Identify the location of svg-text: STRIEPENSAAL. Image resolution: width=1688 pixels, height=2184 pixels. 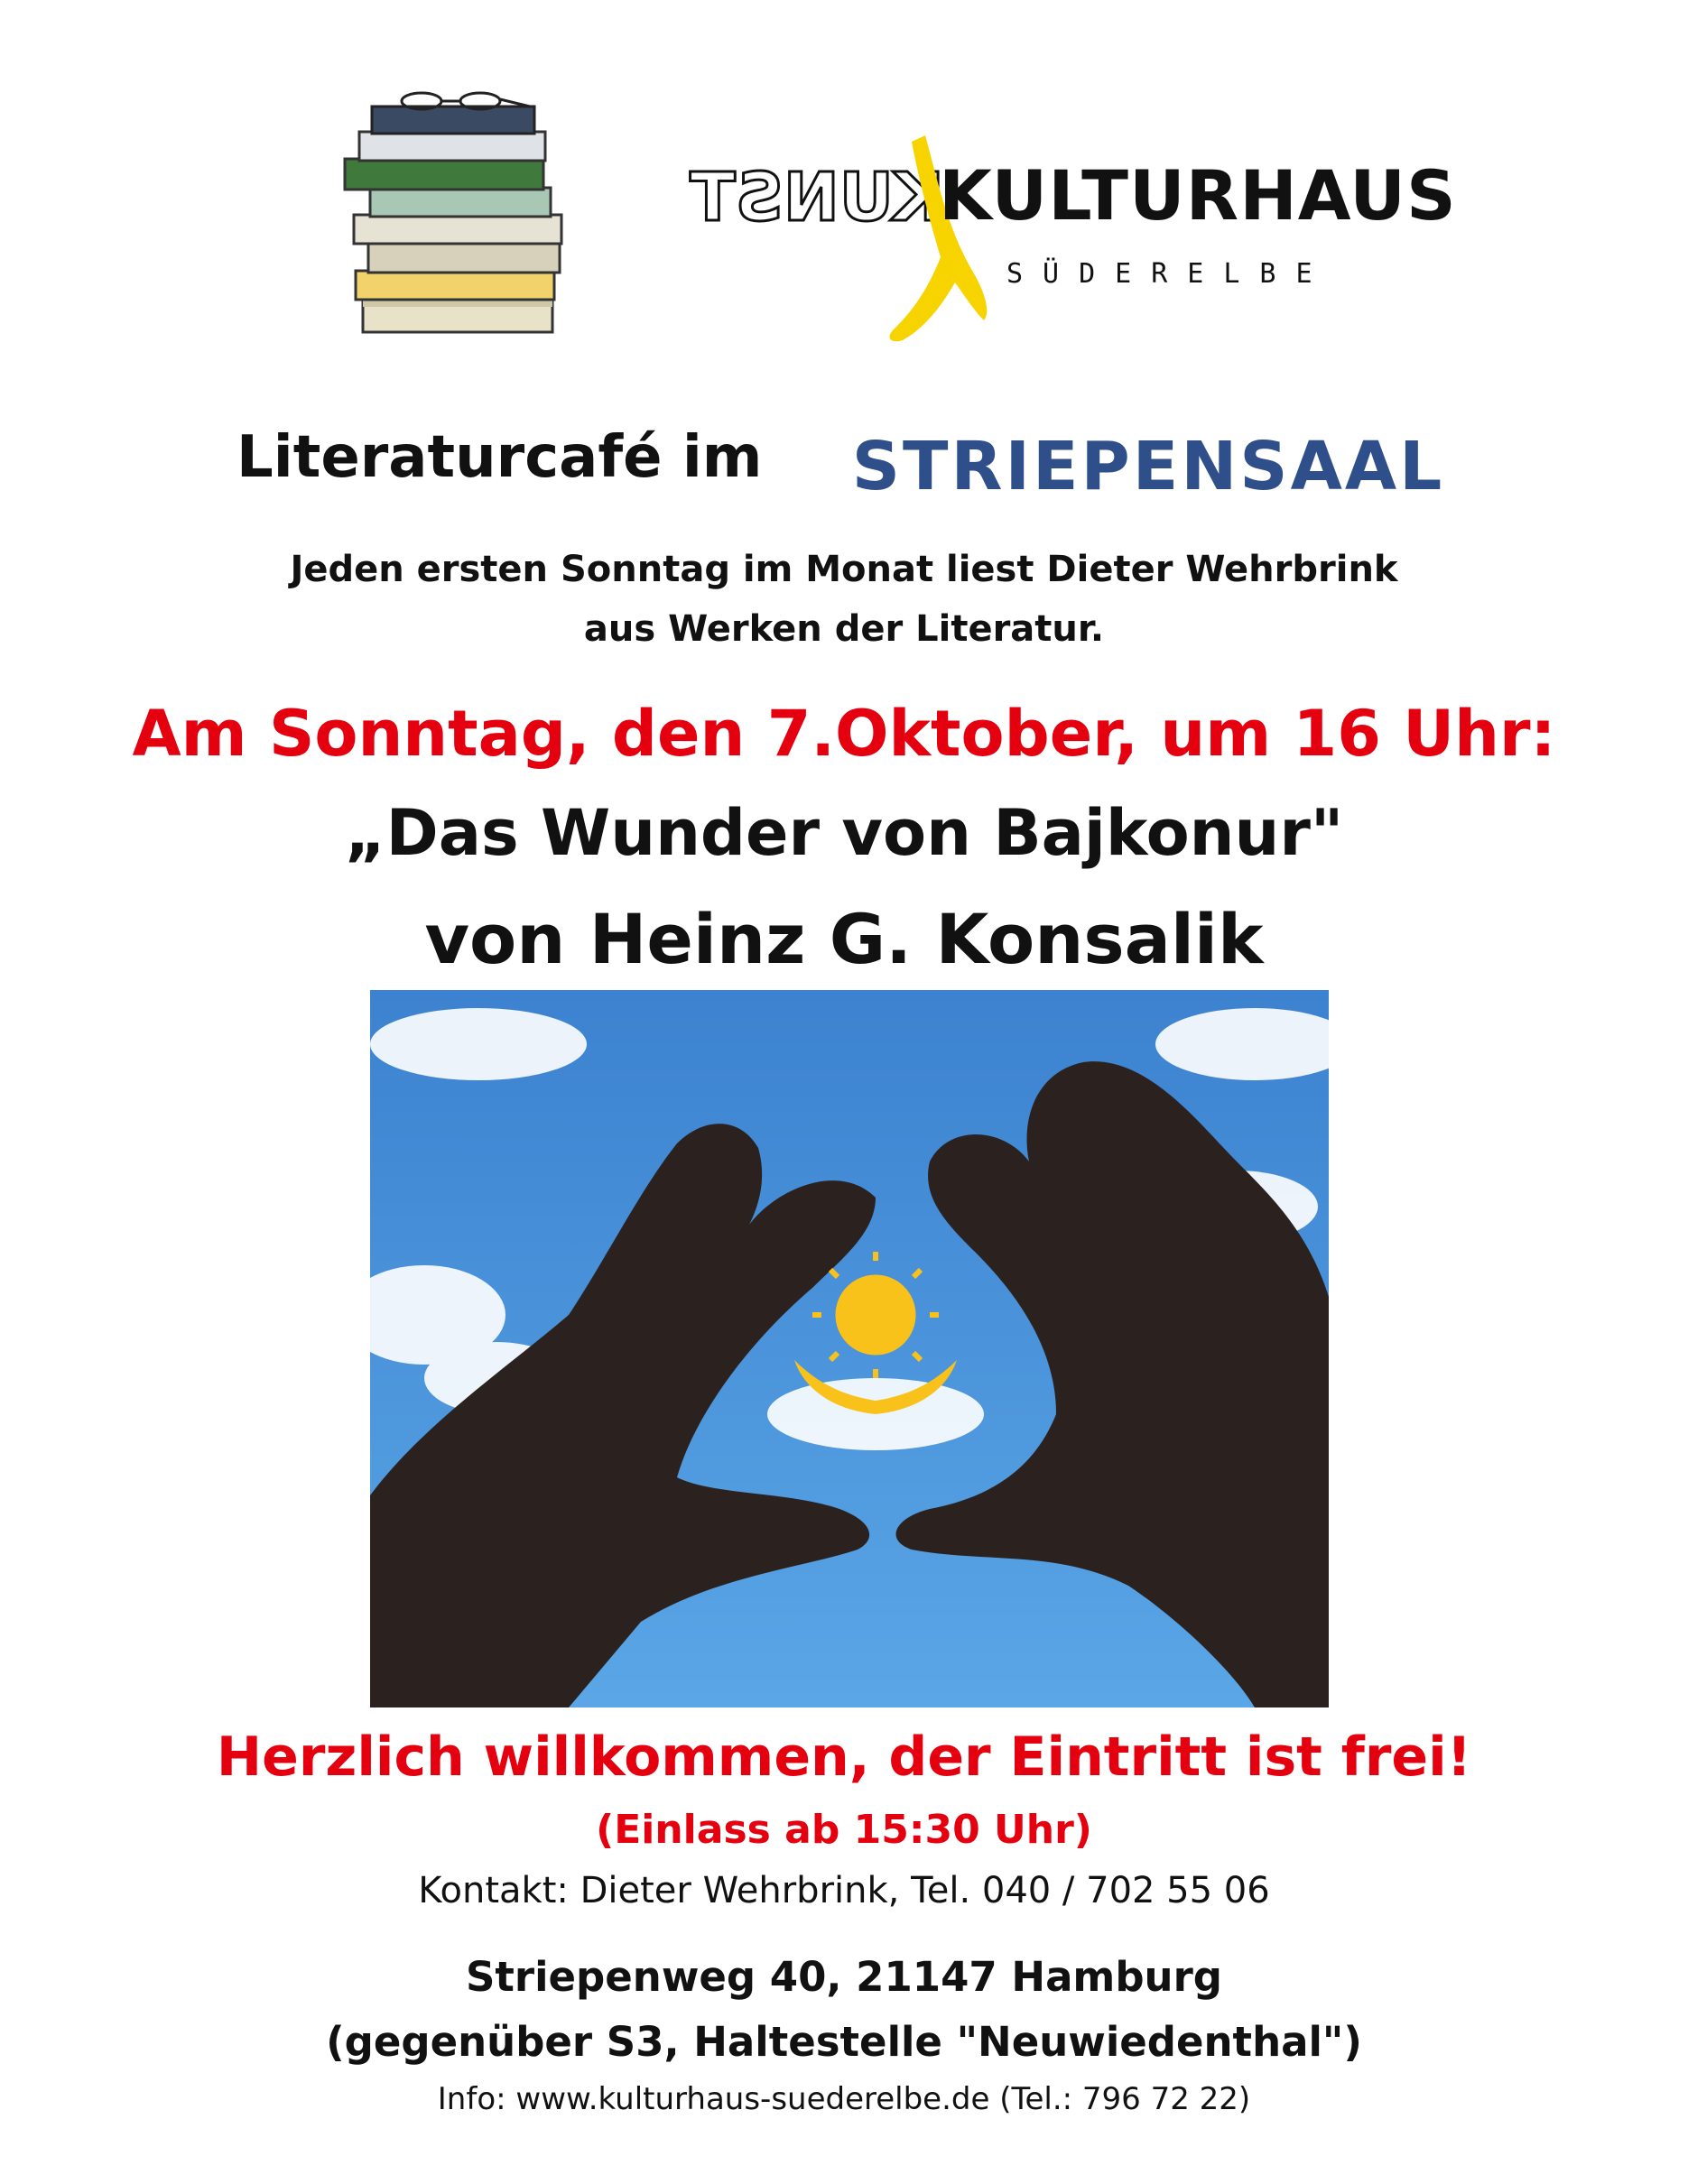
(1149, 467).